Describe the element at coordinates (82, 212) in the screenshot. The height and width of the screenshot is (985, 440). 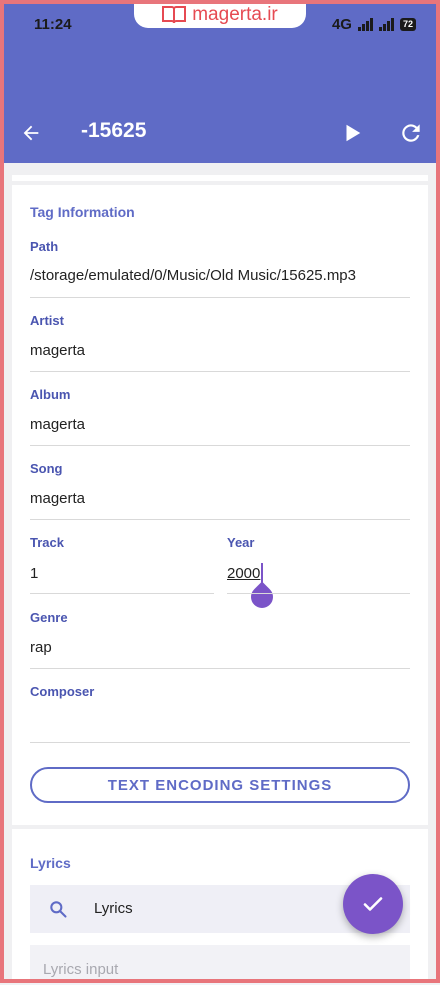
I see `section-title-tag-info: Tag Information` at that location.